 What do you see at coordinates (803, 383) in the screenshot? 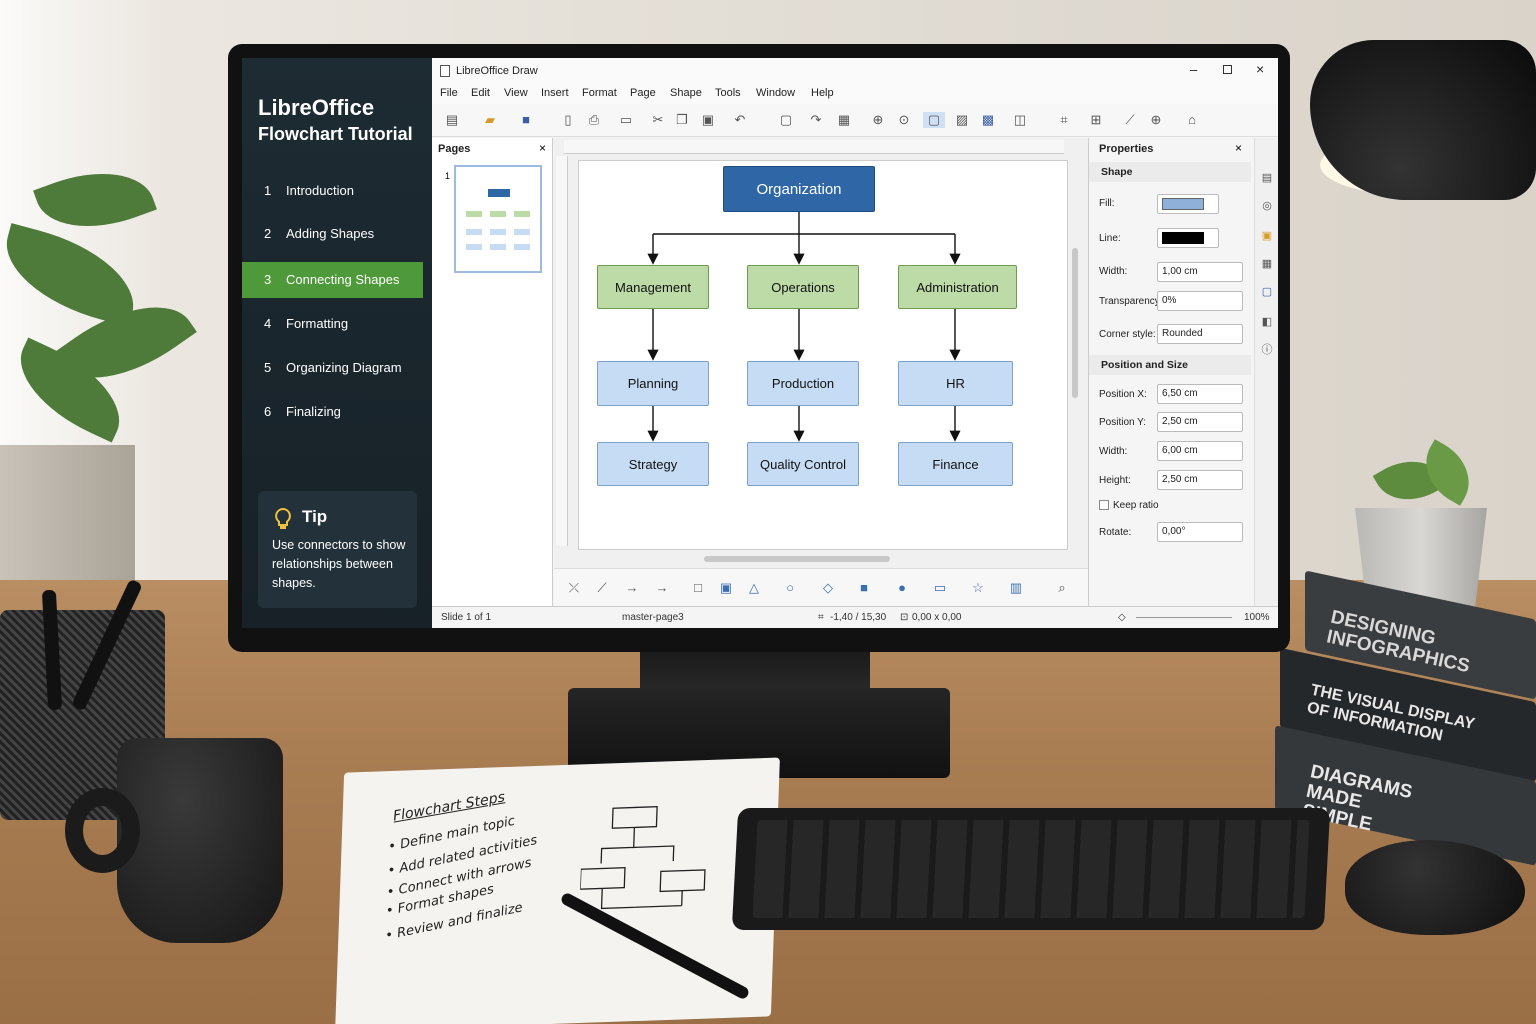
I see `shape-production: Production` at bounding box center [803, 383].